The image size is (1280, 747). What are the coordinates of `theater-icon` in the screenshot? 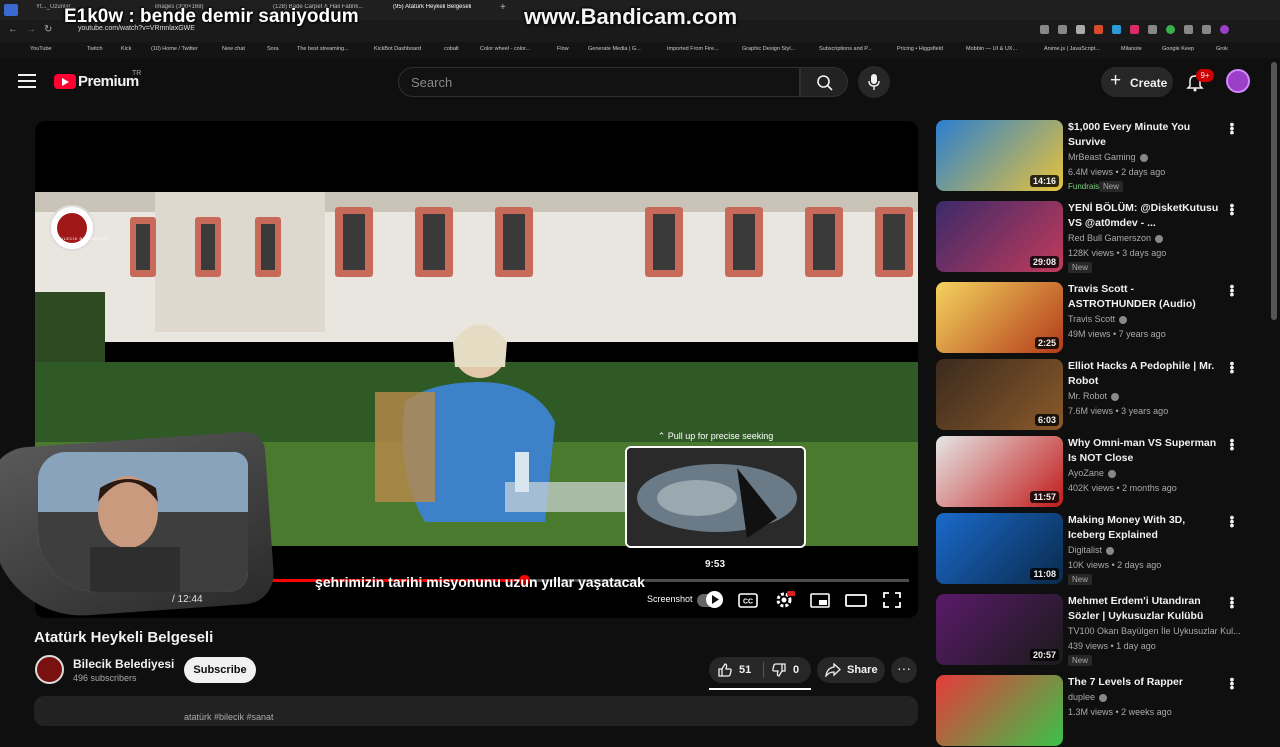 It's located at (856, 600).